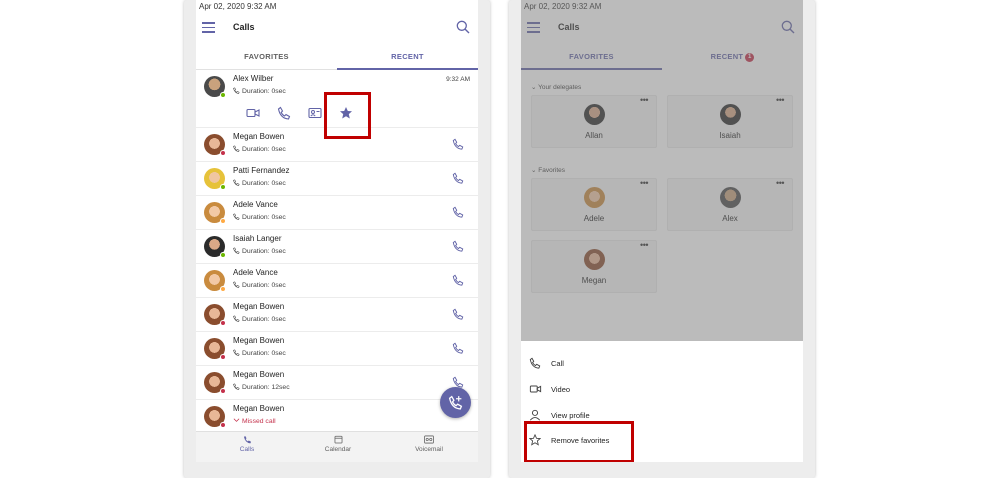 This screenshot has height=478, width=999. Describe the element at coordinates (261, 170) in the screenshot. I see `caller-name: Patti Fernandez` at that location.